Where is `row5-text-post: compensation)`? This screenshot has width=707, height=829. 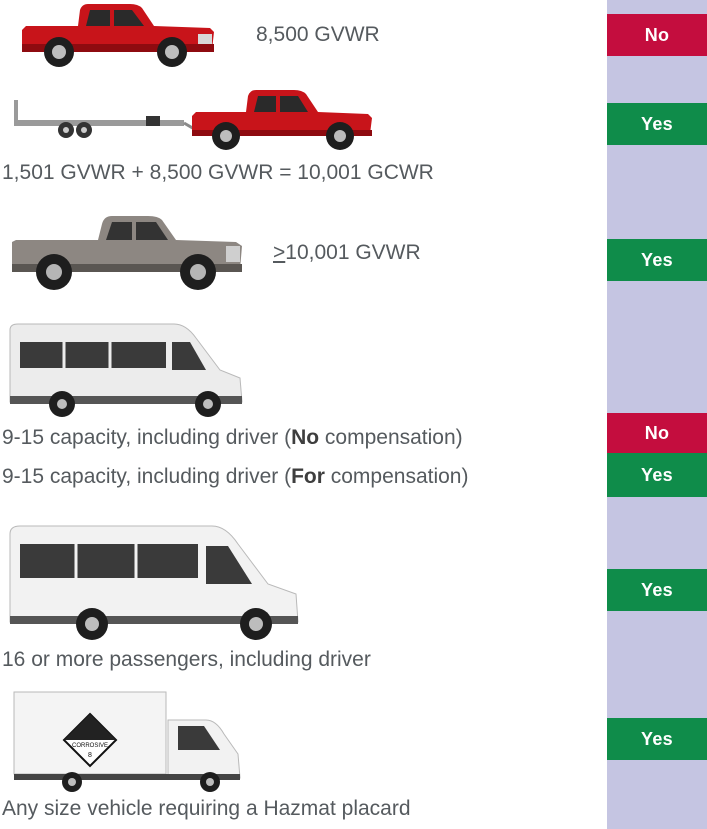
row5-text-post: compensation) is located at coordinates (396, 476).